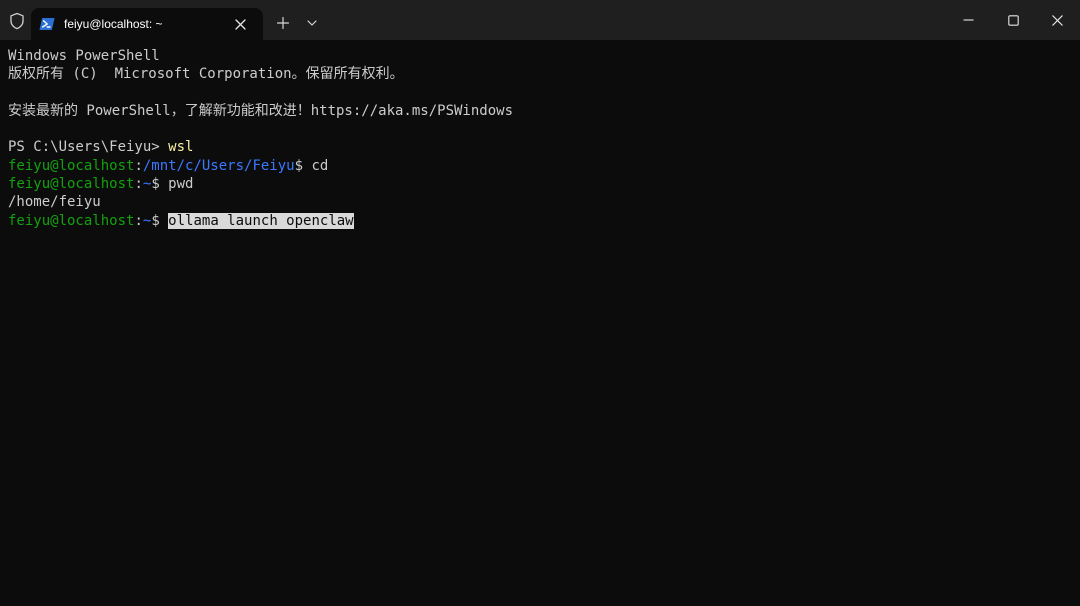  What do you see at coordinates (320, 165) in the screenshot?
I see `command-text: cd` at bounding box center [320, 165].